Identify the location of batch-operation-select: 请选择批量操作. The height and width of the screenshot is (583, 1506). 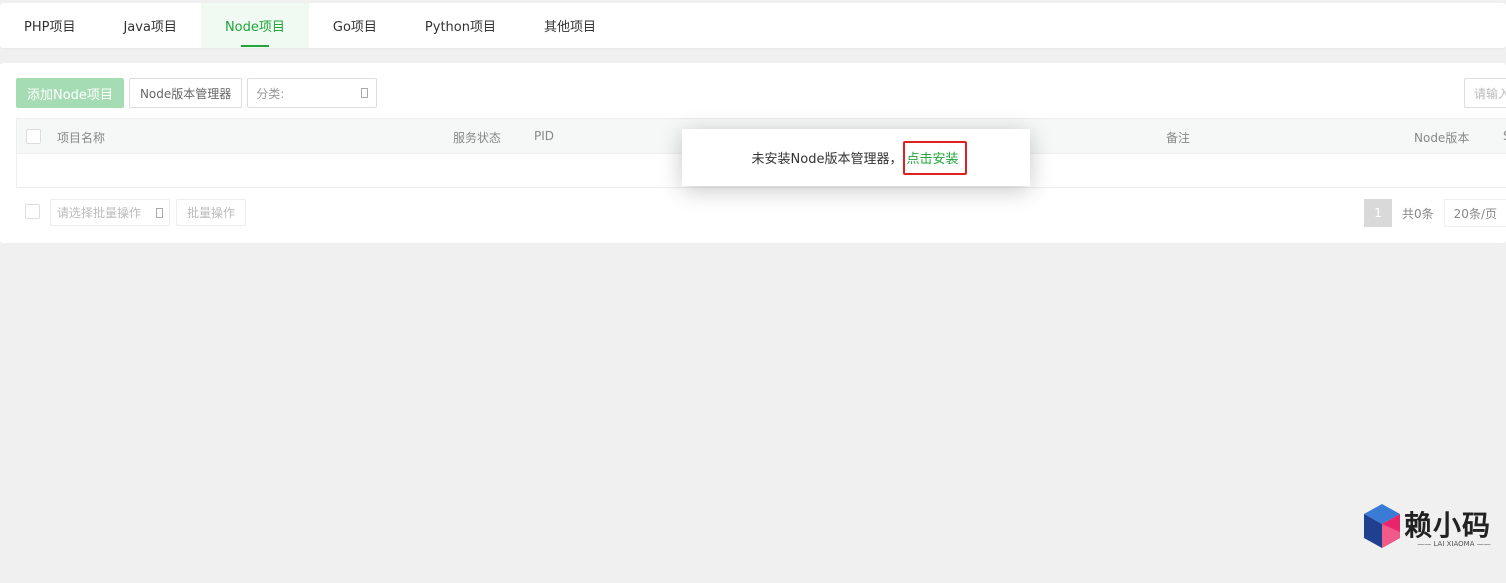
(110, 212).